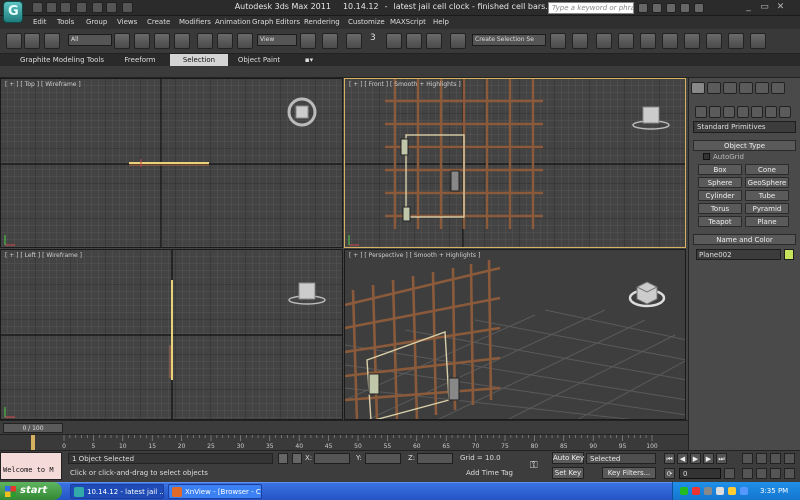  What do you see at coordinates (405, 84) in the screenshot?
I see `viewport-label-front: [ + ] [ Front ] [ Smooth + Highlights ]` at bounding box center [405, 84].